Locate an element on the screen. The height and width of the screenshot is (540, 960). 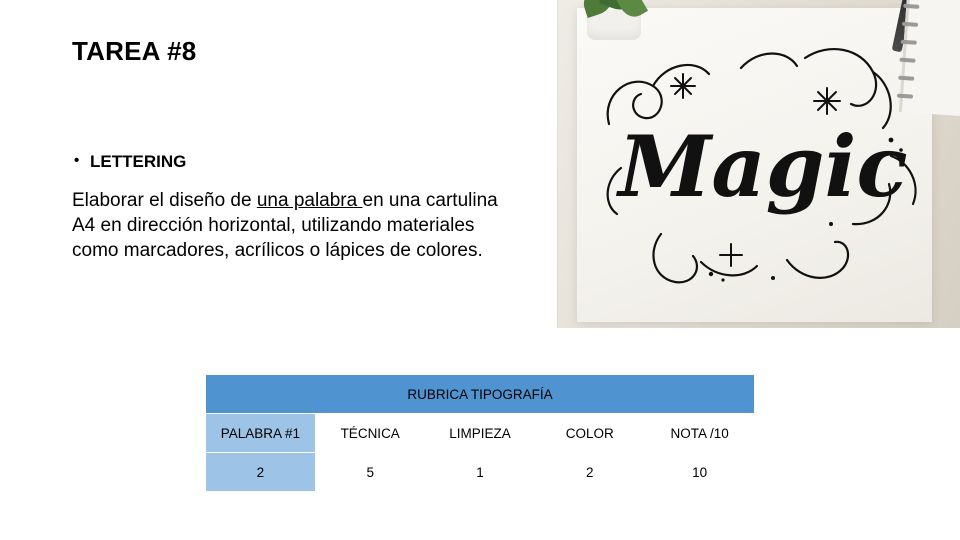
magic-lettering-artwork: Magic is located at coordinates (761, 166).